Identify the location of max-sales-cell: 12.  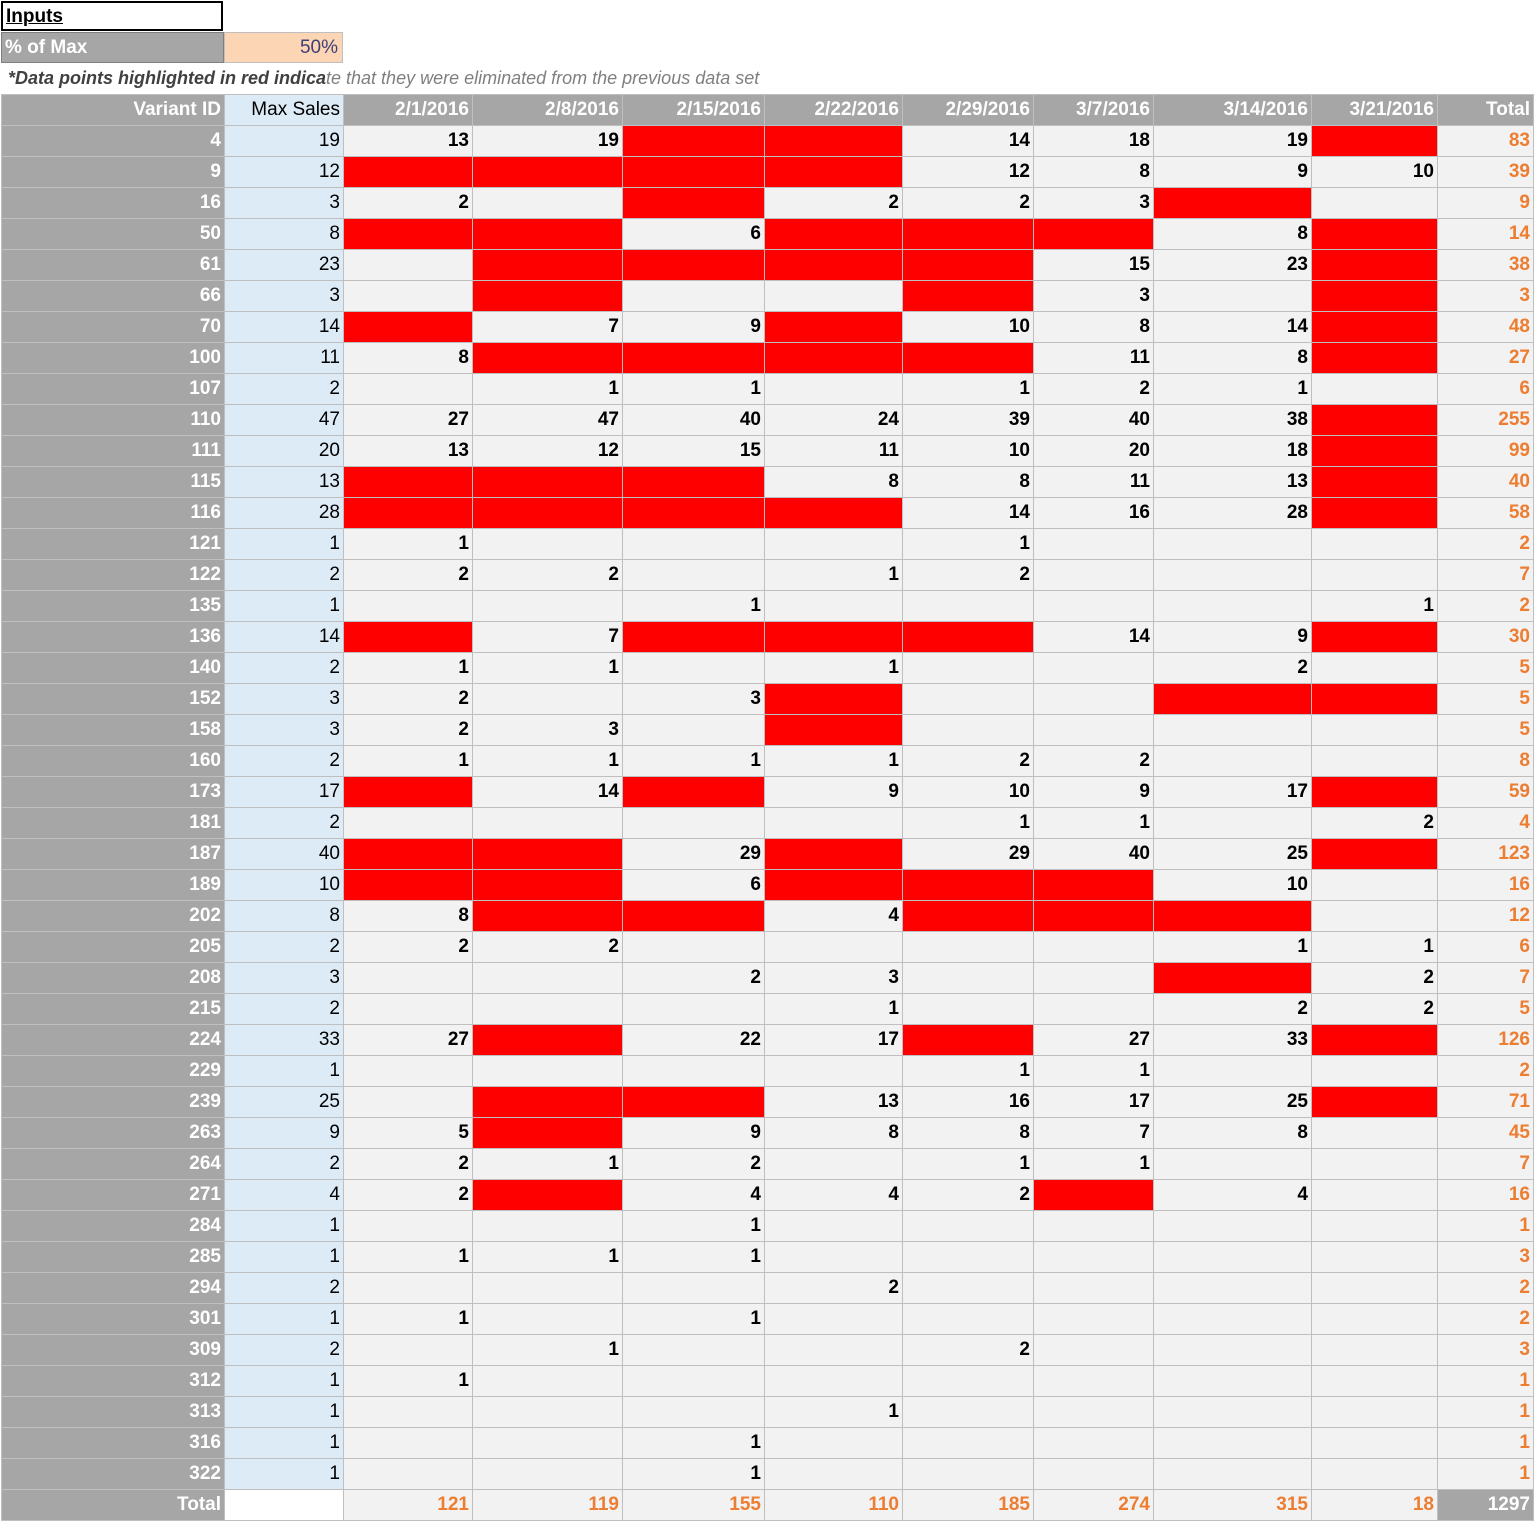
(284, 172).